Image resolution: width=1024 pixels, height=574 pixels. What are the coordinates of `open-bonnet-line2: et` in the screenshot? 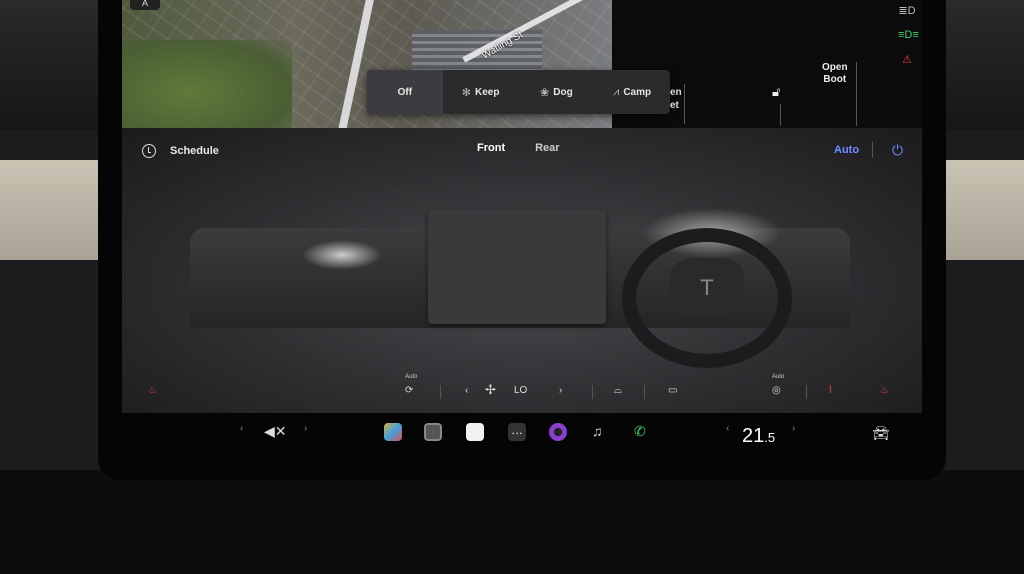 It's located at (674, 105).